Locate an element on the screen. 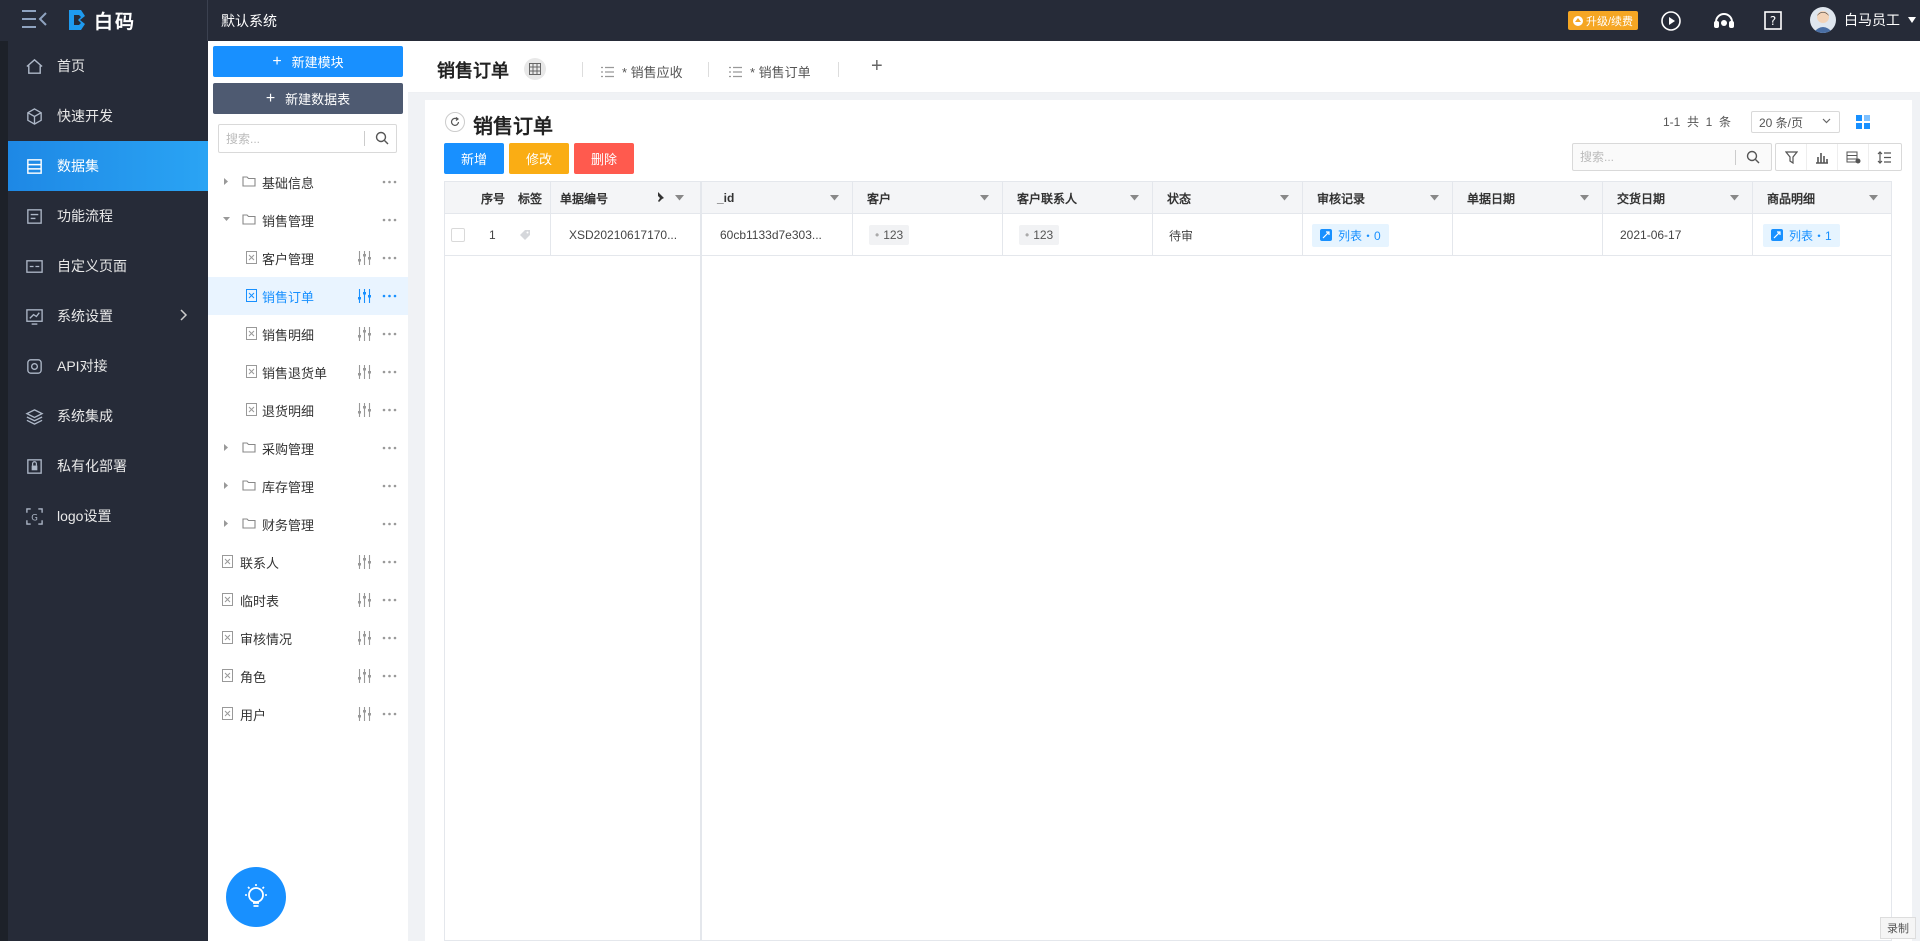 The image size is (1920, 941). filter-icon is located at coordinates (1791, 157).